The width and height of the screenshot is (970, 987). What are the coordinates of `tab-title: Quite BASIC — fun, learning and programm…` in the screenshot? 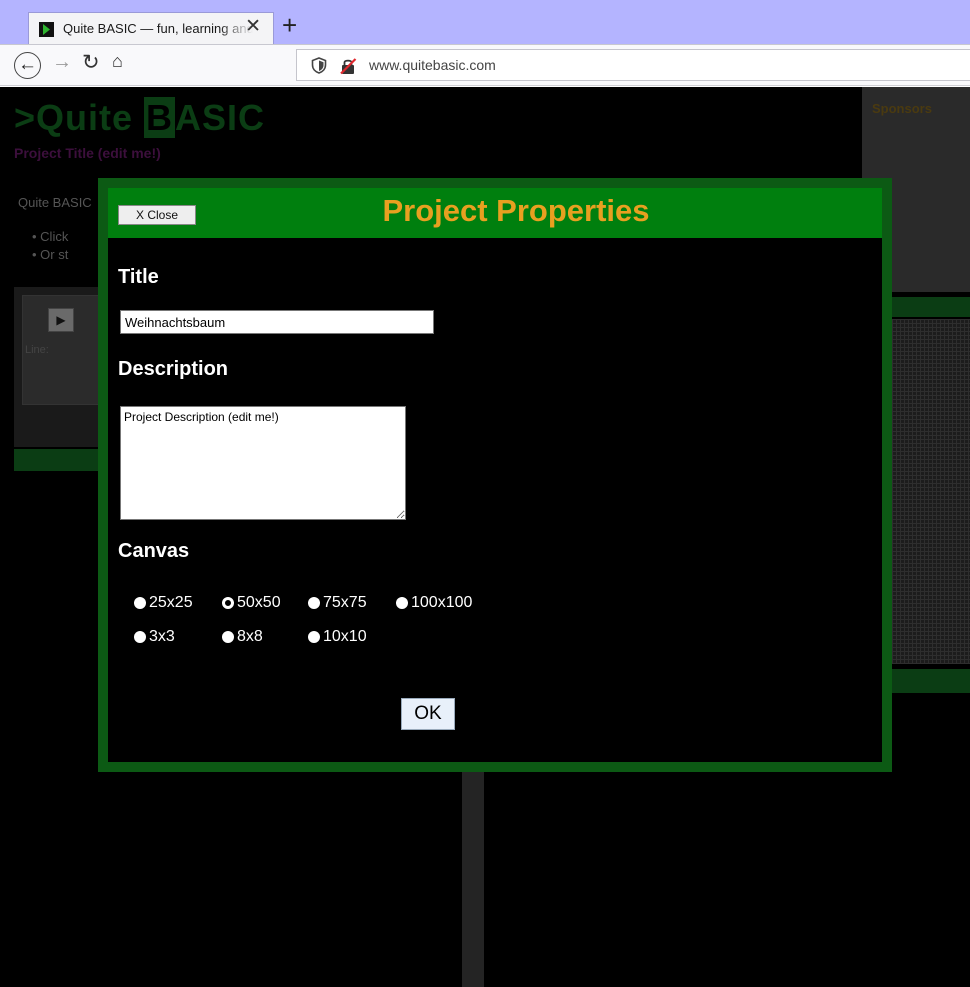 It's located at (158, 28).